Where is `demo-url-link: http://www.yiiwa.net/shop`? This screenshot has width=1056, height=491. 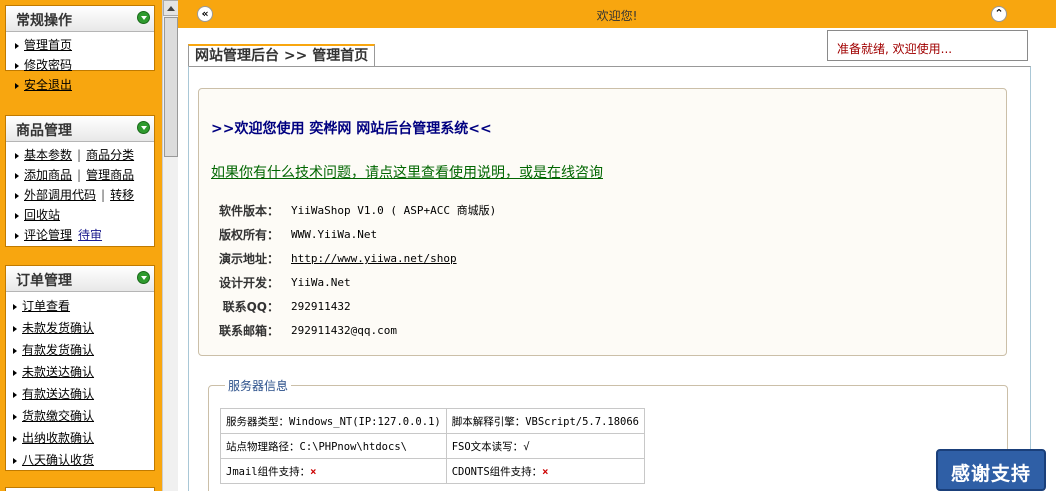
demo-url-link: http://www.yiiwa.net/shop is located at coordinates (374, 259).